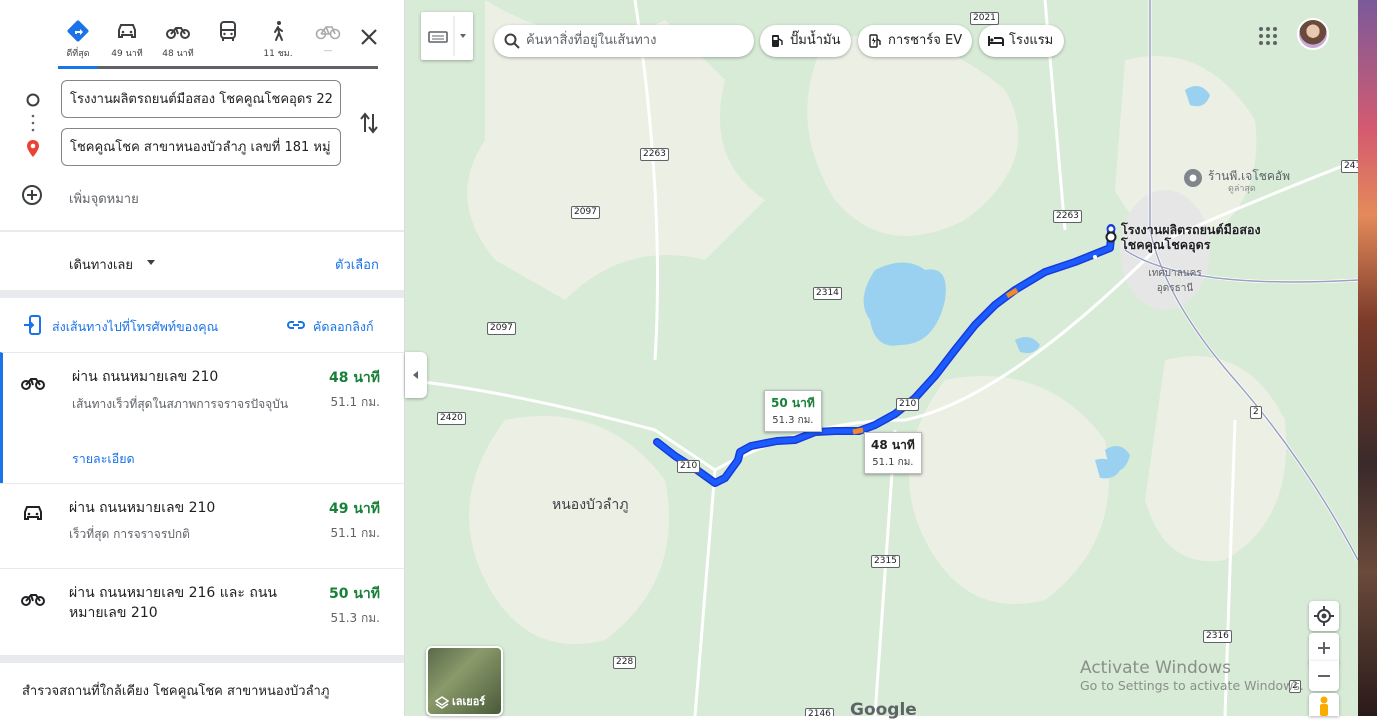 The image size is (1377, 726). Describe the element at coordinates (135, 326) in the screenshot. I see `send-label: ส่งเส้นทางไปที่โทรศัพท์ของคุณ` at that location.